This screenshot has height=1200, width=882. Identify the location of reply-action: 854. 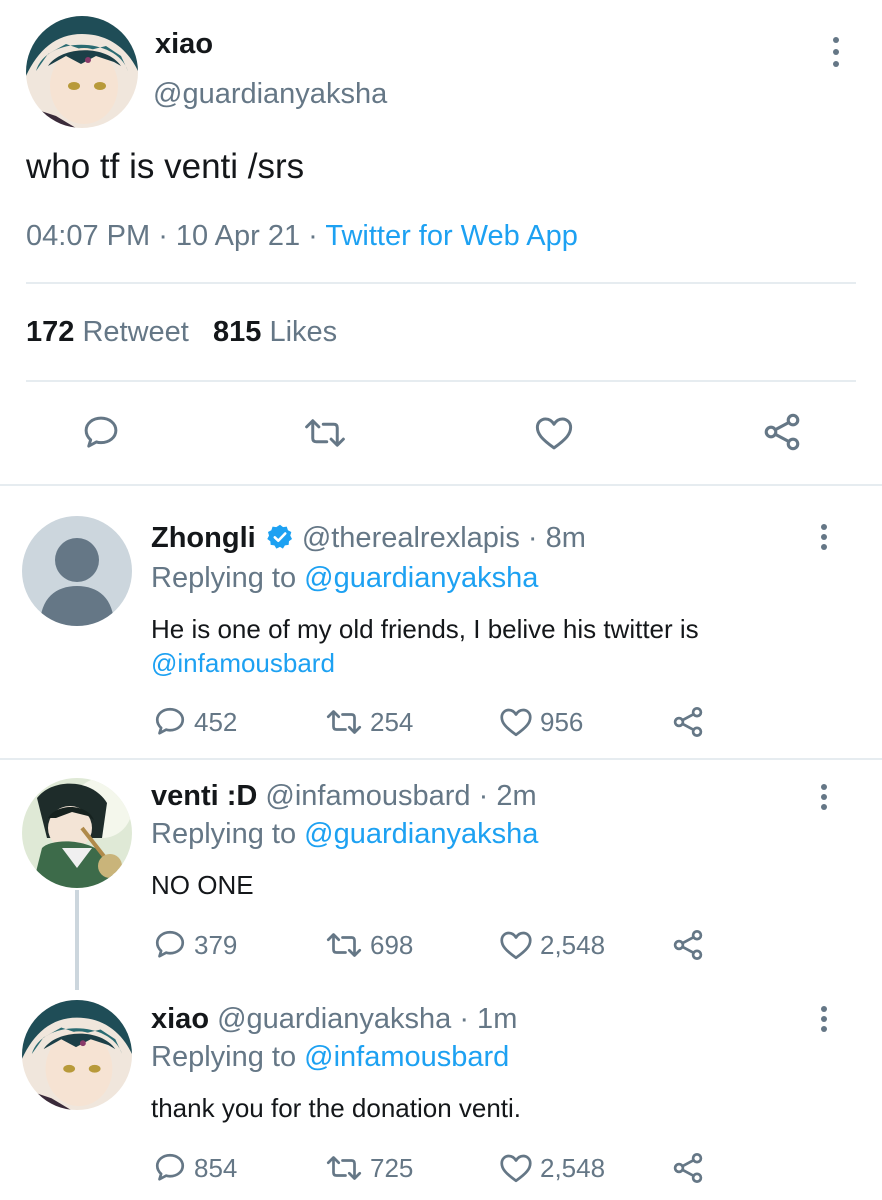
(194, 1168).